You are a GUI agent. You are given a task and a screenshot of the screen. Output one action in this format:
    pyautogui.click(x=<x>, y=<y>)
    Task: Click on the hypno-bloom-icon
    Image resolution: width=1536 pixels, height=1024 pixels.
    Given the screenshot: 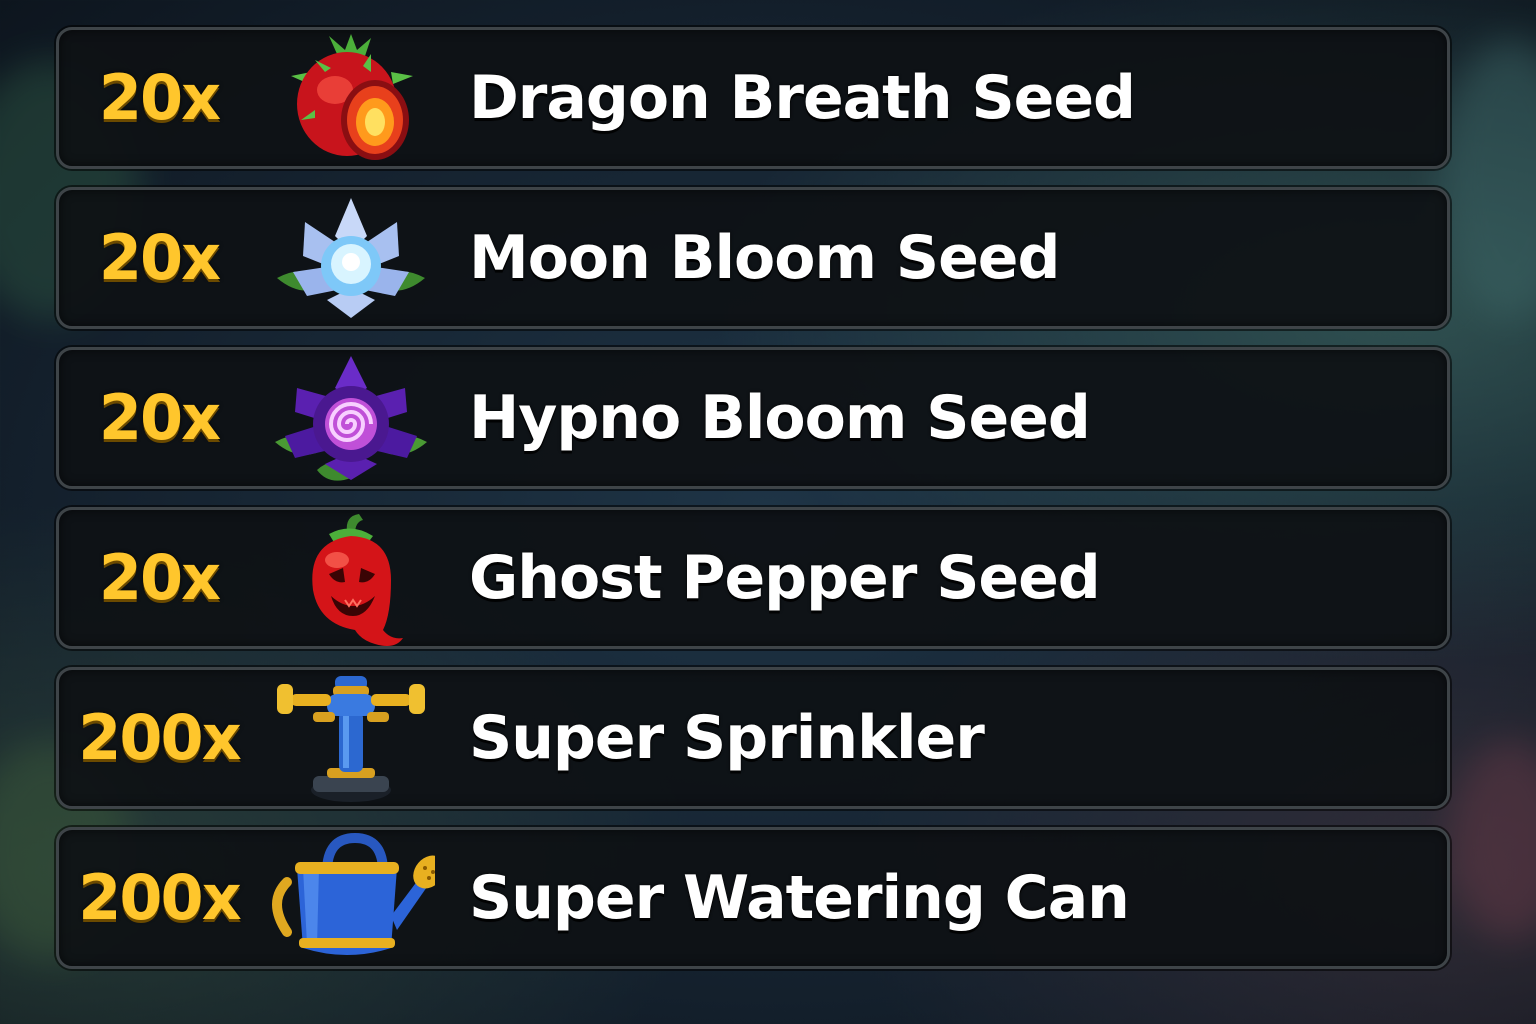 What is the action you would take?
    pyautogui.click(x=351, y=419)
    